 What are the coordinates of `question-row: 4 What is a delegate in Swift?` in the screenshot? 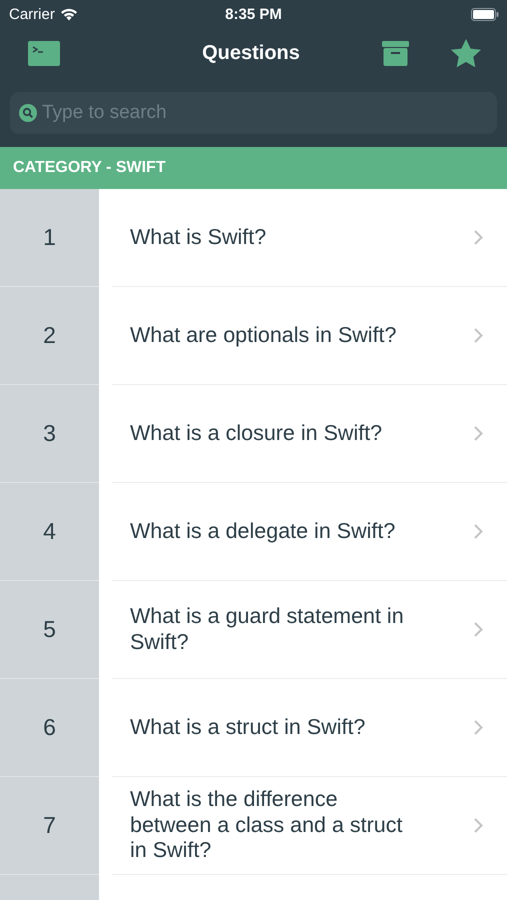 It's located at (253, 532).